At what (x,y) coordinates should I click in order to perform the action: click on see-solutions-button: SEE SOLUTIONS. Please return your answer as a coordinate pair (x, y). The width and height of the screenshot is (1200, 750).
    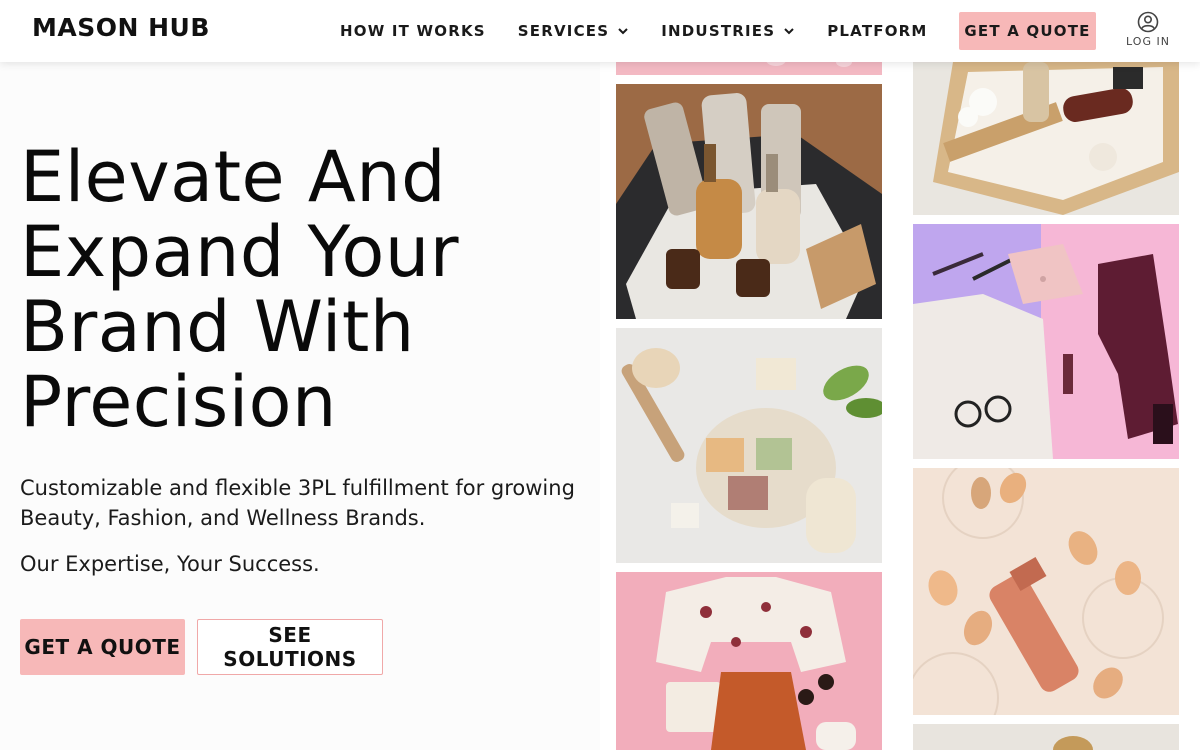
    Looking at the image, I should click on (290, 647).